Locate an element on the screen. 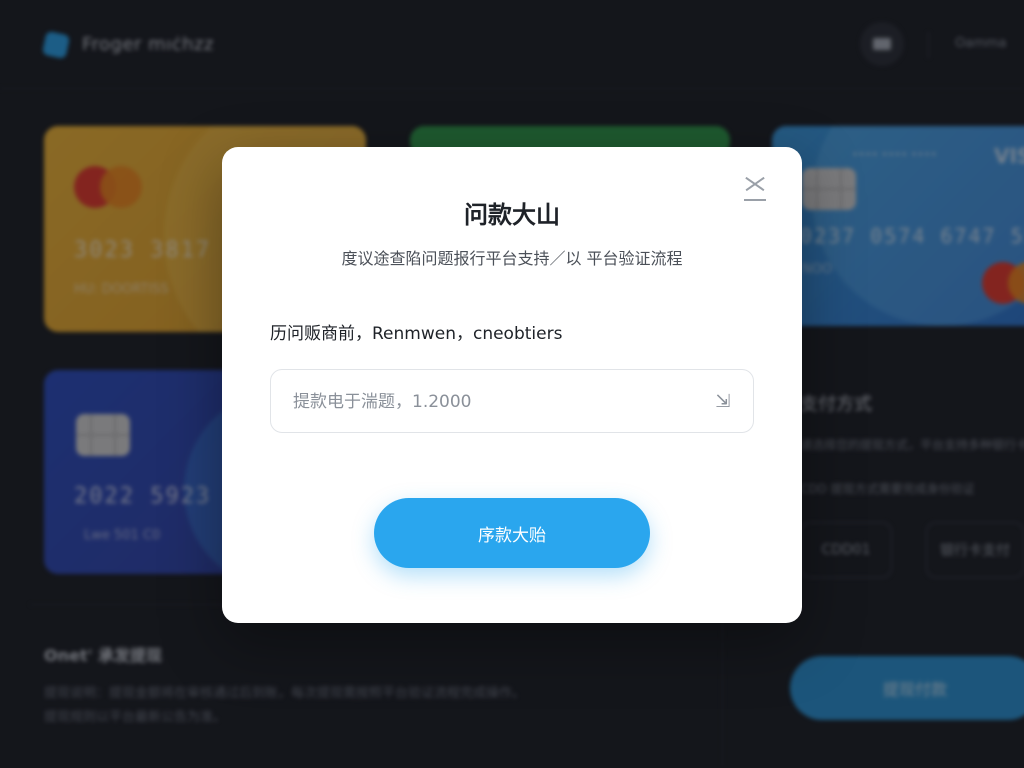  dialog-greeting: 历问贩商前，Renmwen，cneobtiers is located at coordinates (416, 334).